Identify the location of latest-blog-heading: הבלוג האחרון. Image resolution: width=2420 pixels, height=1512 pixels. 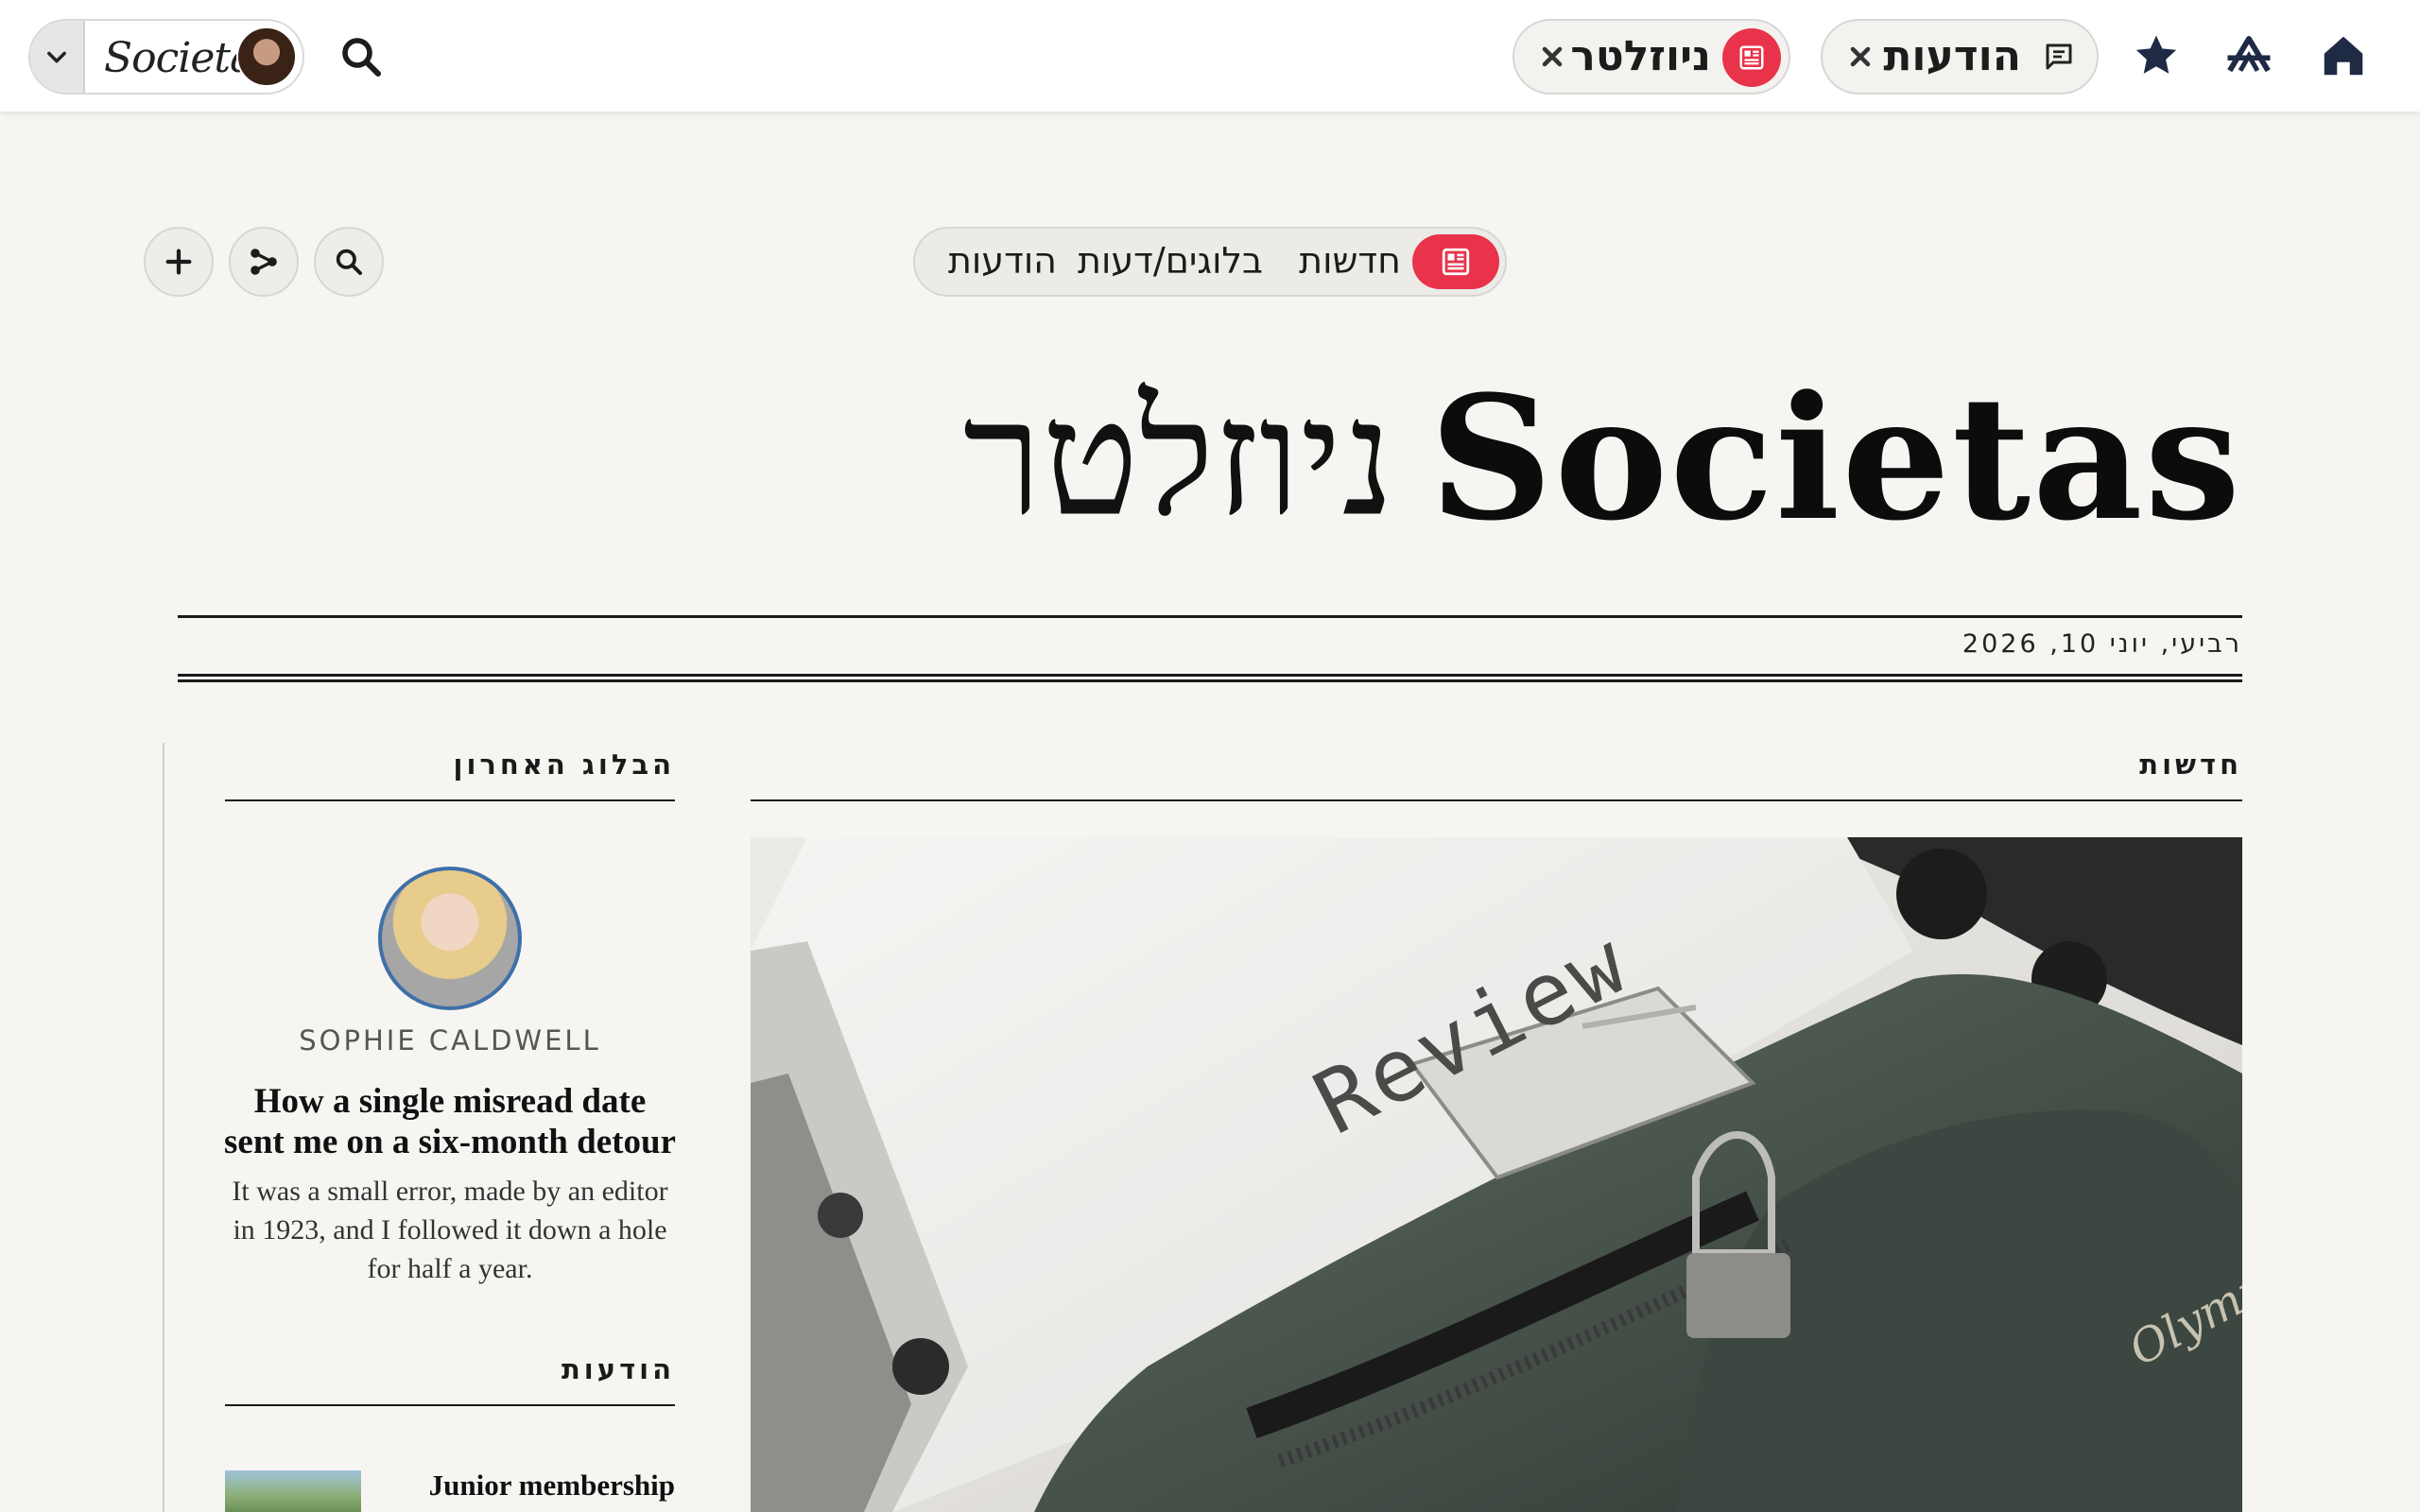
(564, 764).